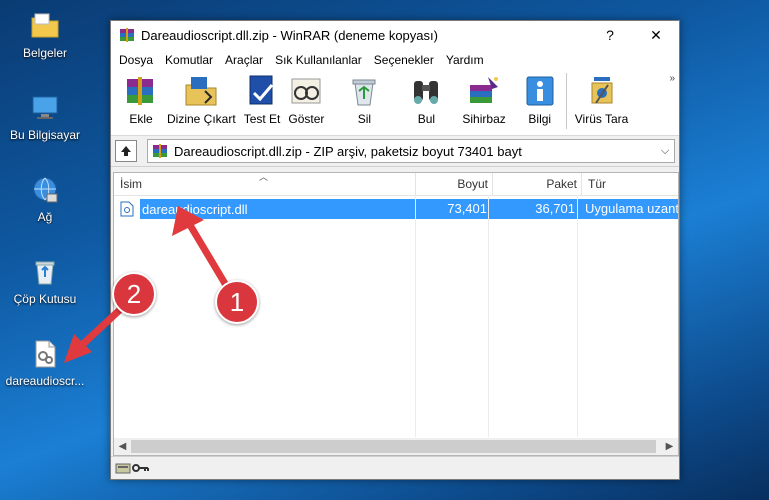 This screenshot has height=500, width=769. What do you see at coordinates (45, 135) in the screenshot?
I see `desktop-icon-label: Bu Bilgisayar` at bounding box center [45, 135].